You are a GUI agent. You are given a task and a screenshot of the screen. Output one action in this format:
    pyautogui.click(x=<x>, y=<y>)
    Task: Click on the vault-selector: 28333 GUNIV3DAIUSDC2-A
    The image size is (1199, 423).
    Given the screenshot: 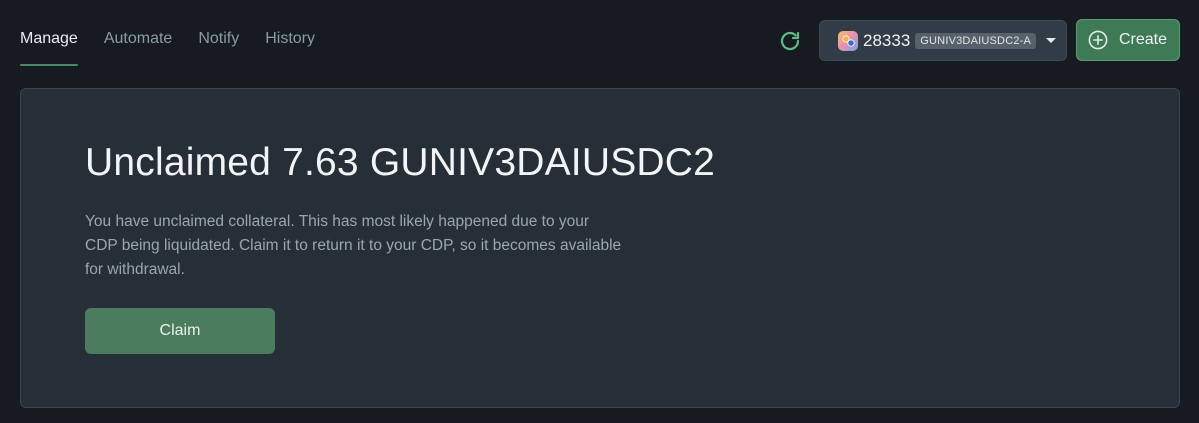 What is the action you would take?
    pyautogui.click(x=943, y=40)
    